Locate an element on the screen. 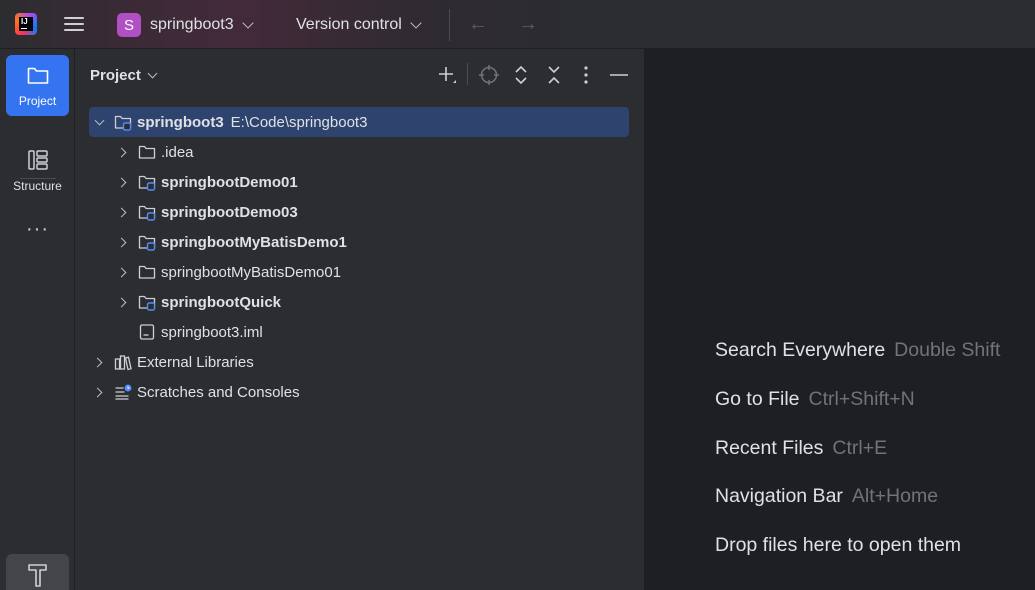  tree-row: springbootQuick is located at coordinates (359, 302).